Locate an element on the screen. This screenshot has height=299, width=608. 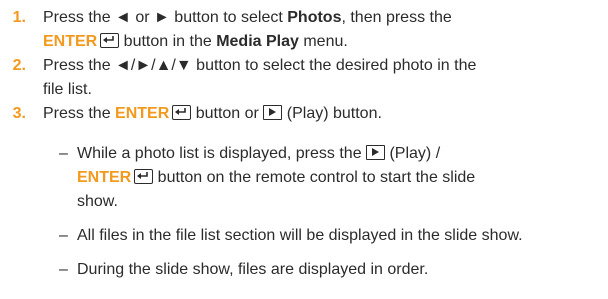
text-run: button to select is located at coordinates (228, 17).